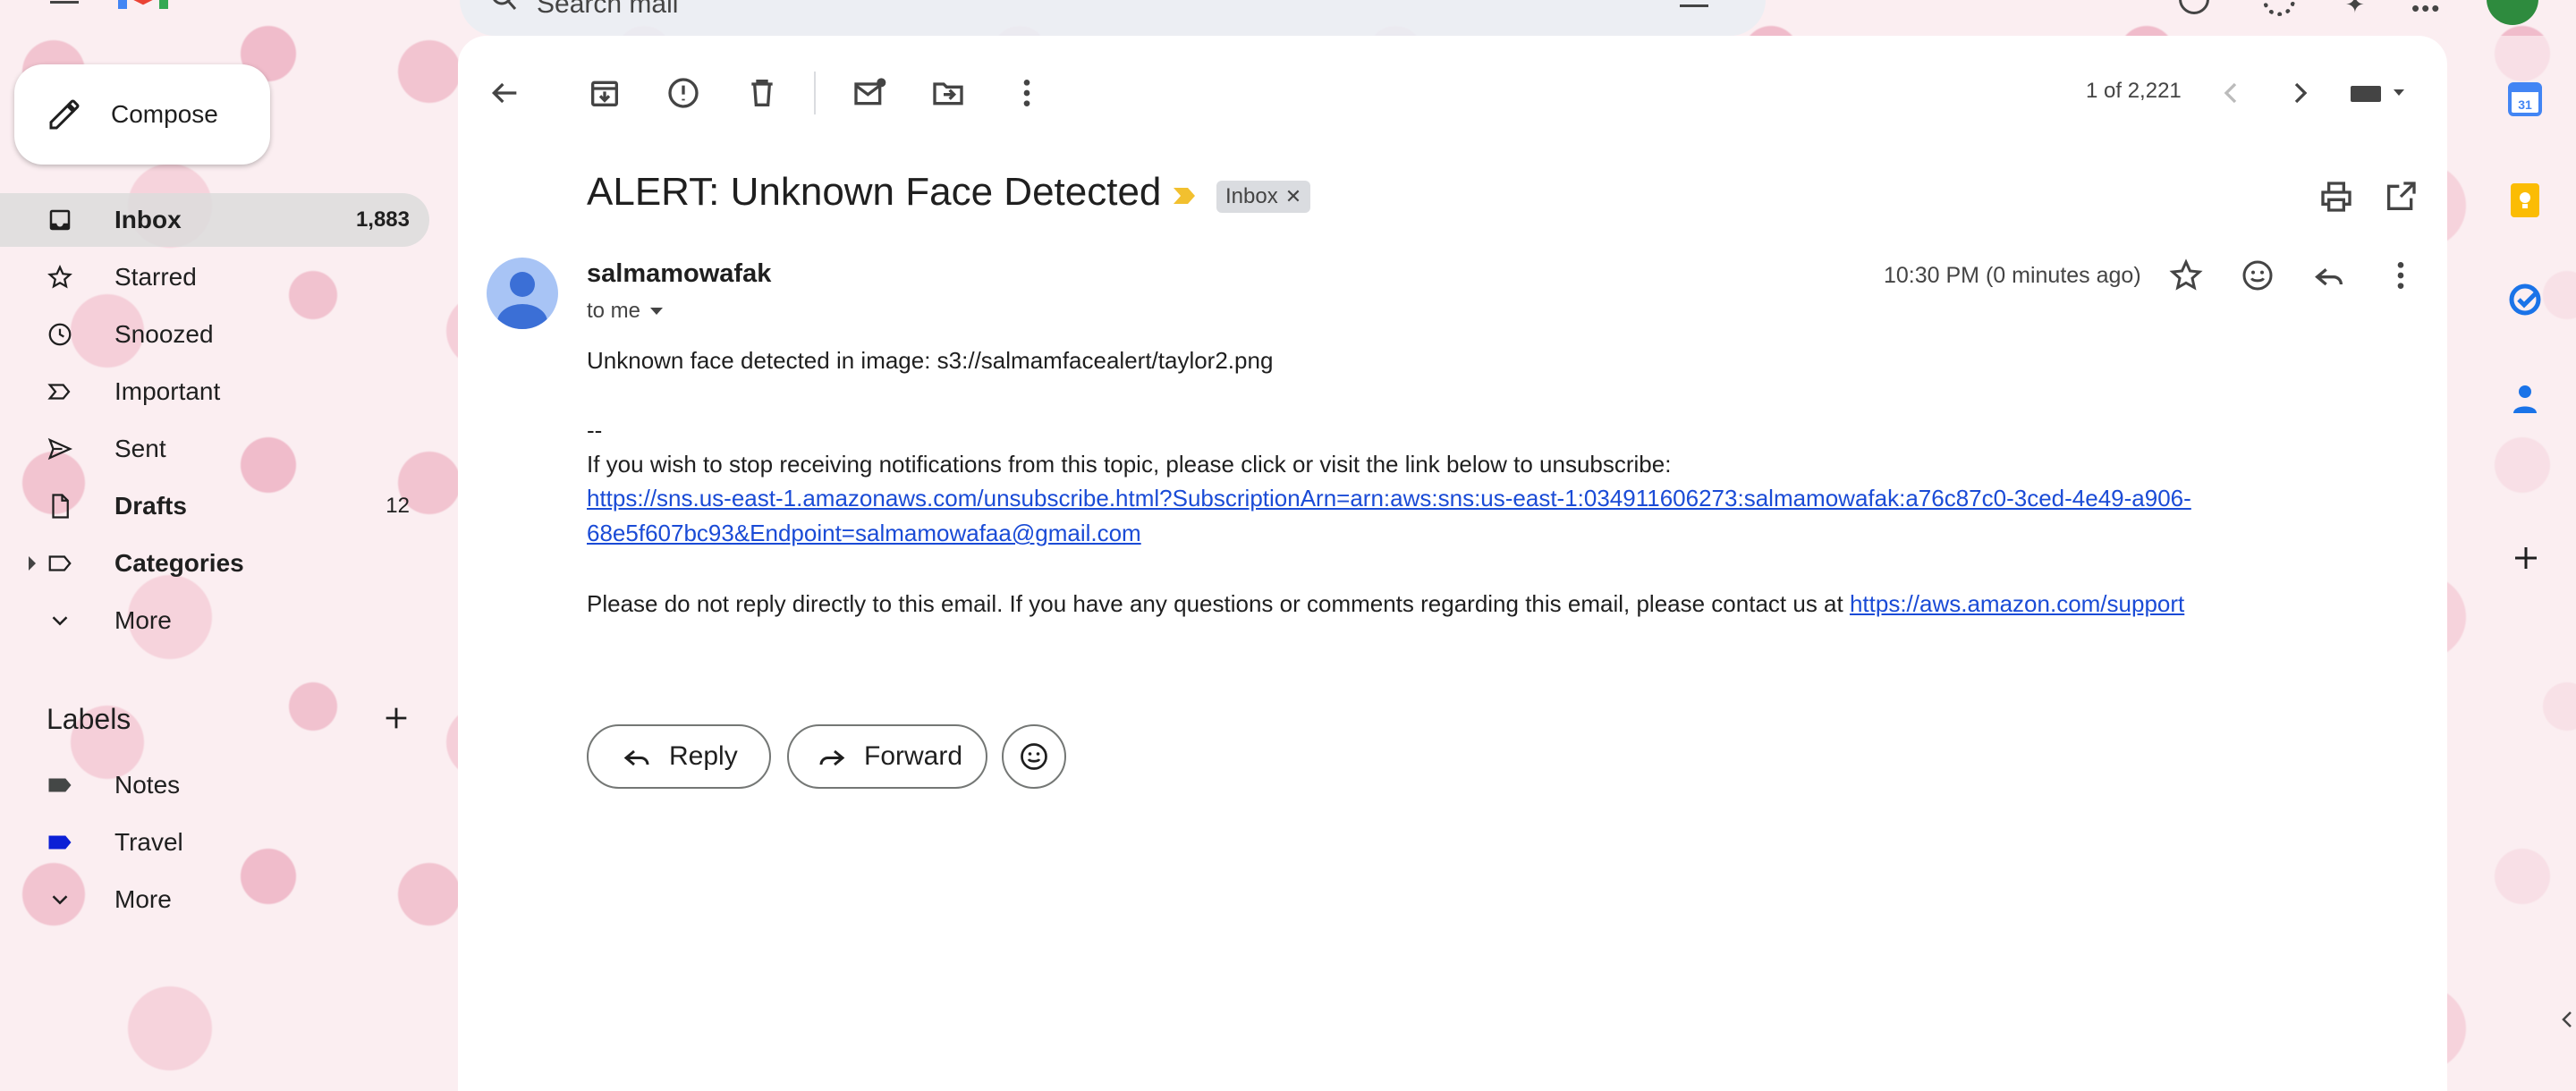 The width and height of the screenshot is (2576, 1091). Describe the element at coordinates (2355, 9) in the screenshot. I see `gemini-icon: ✦` at that location.